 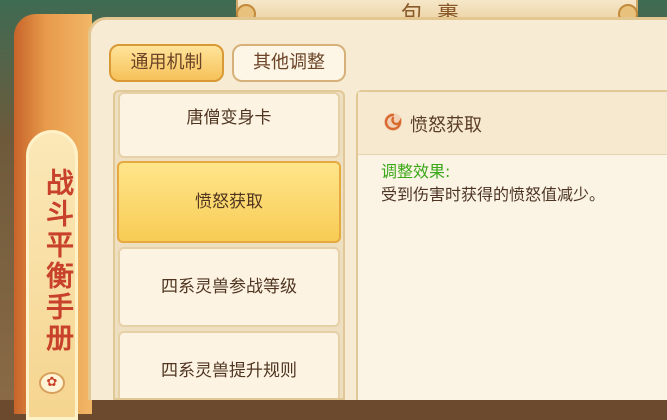 I want to click on list-item: 四系灵兽参战等级, so click(x=229, y=287).